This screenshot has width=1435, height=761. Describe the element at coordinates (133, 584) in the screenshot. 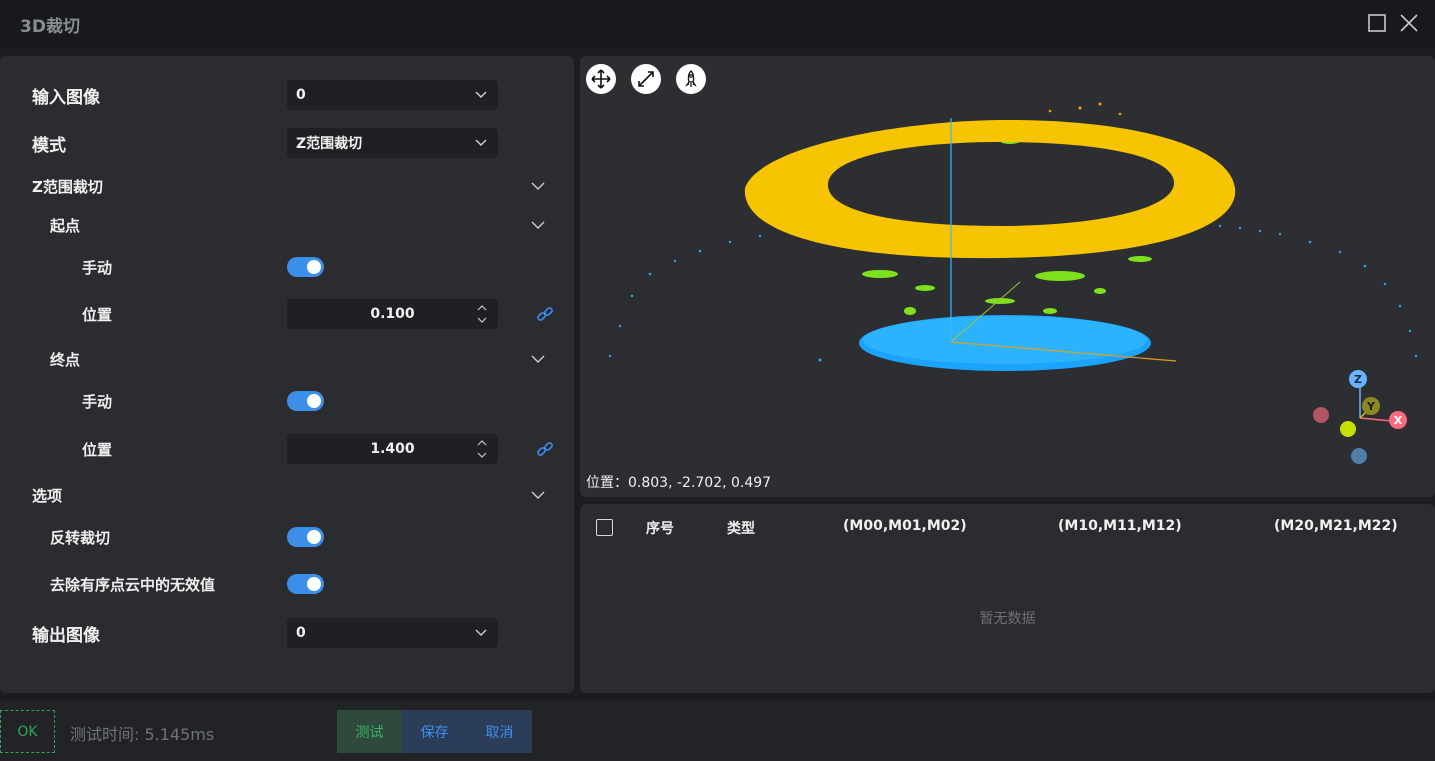

I see `remove-invalid-label: 去除有序点云中的无效值` at that location.